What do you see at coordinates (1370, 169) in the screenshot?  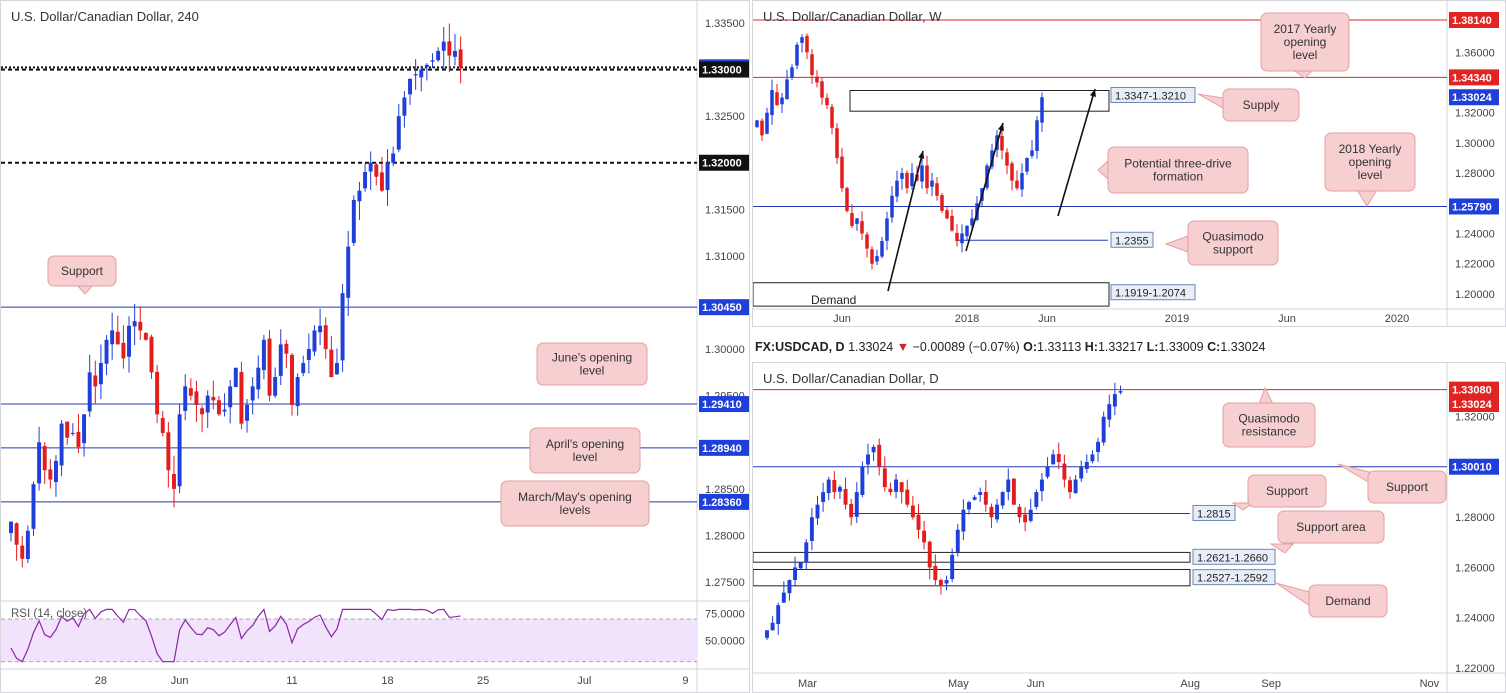 I see `yearly-2018-callout: 2018 Yearlyopeninglevel` at bounding box center [1370, 169].